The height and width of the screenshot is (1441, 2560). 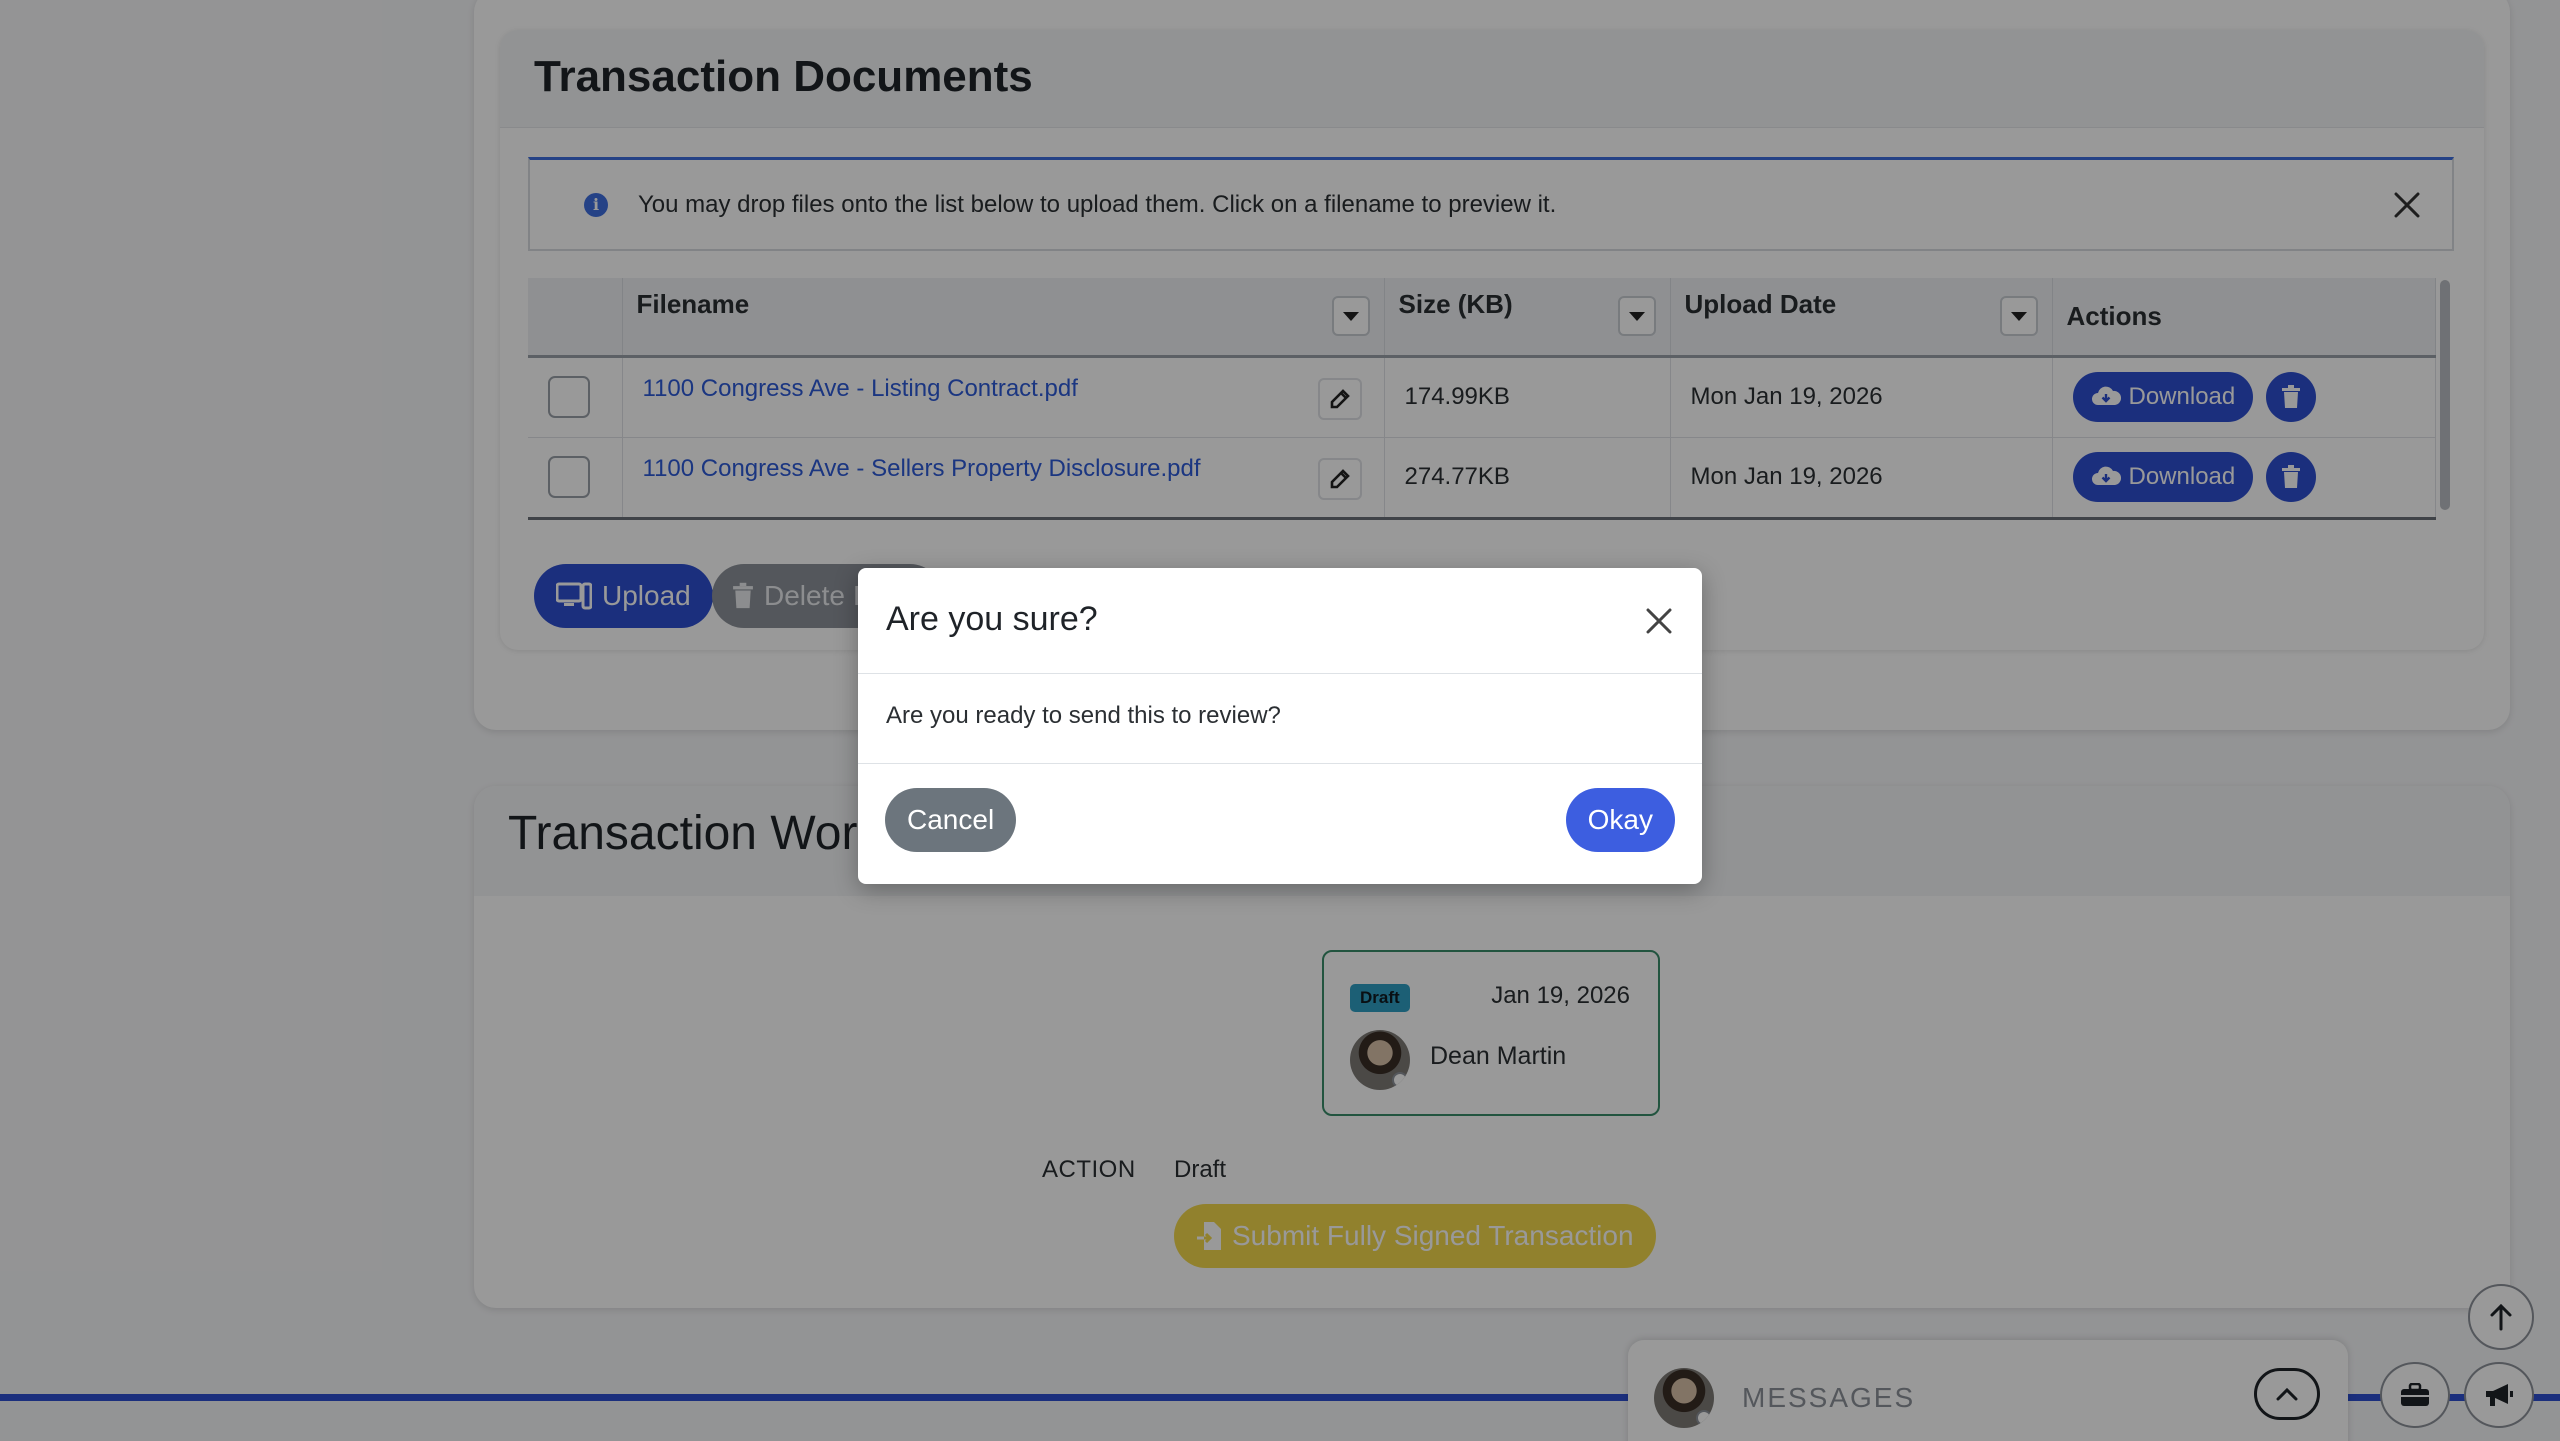 I want to click on close-icon, so click(x=1659, y=621).